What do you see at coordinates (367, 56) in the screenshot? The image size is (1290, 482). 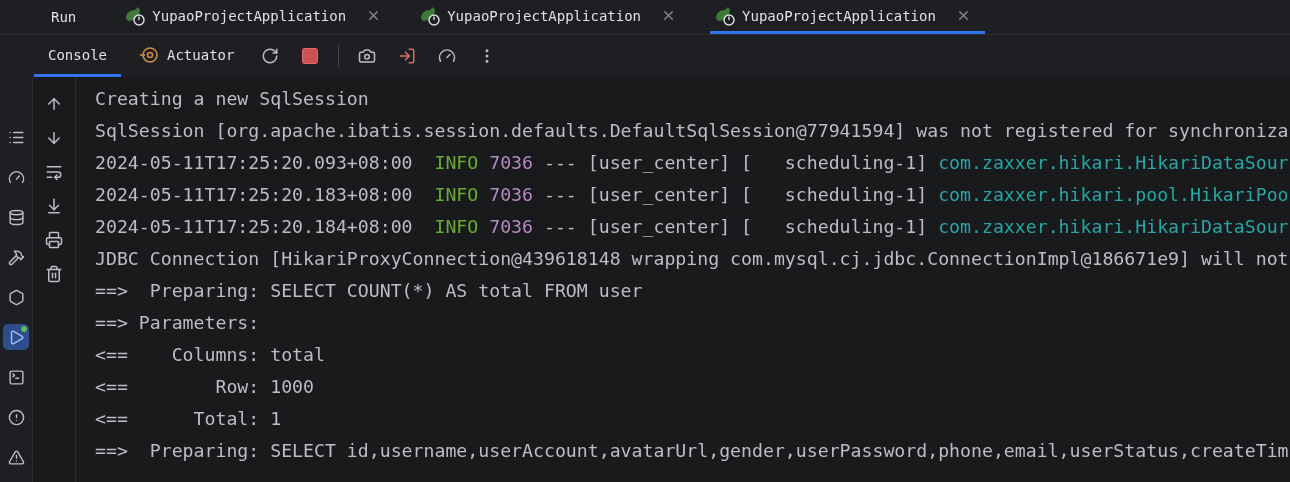 I see `camera-icon` at bounding box center [367, 56].